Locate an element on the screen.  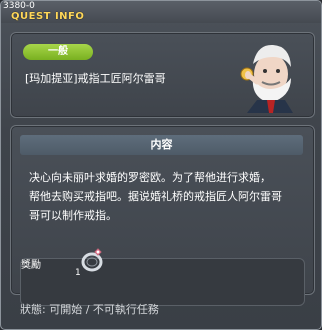
quest-name: [玛加提亚]戒指工匠阿尔雷哥 is located at coordinates (95, 78).